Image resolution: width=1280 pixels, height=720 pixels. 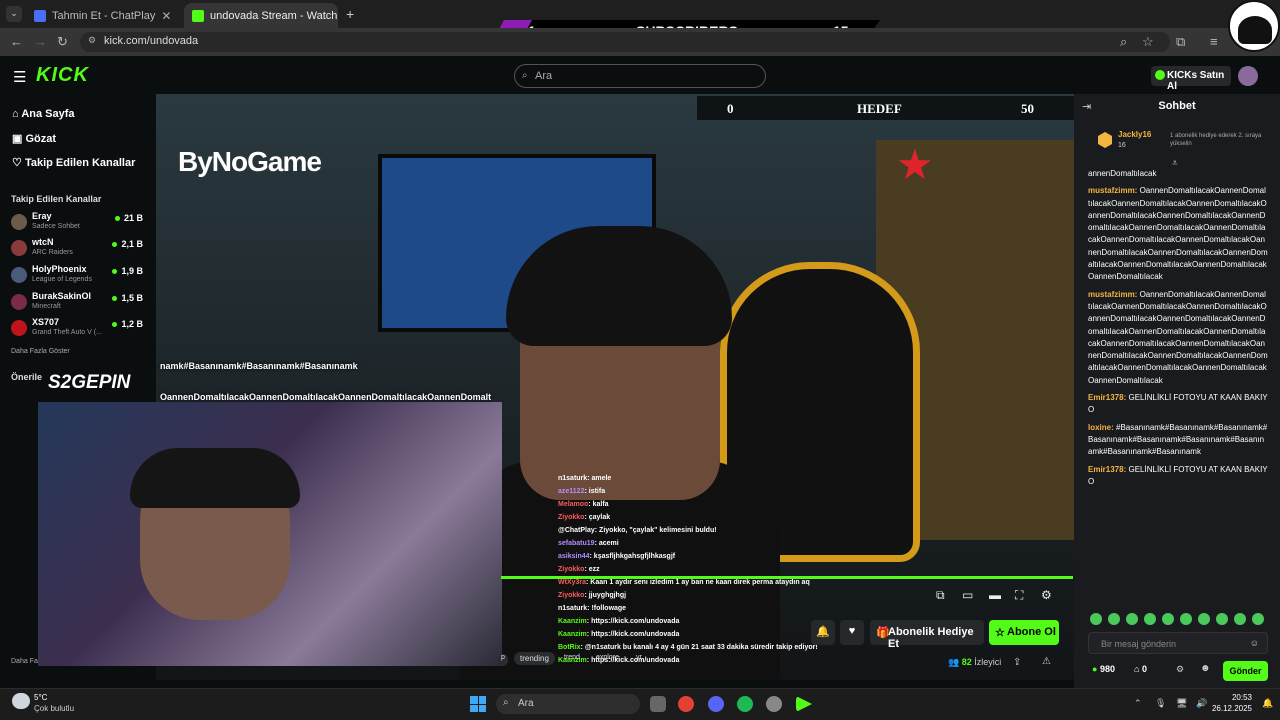 I want to click on address-bar: ⚙ kick.com/undovada, so click(x=625, y=42).